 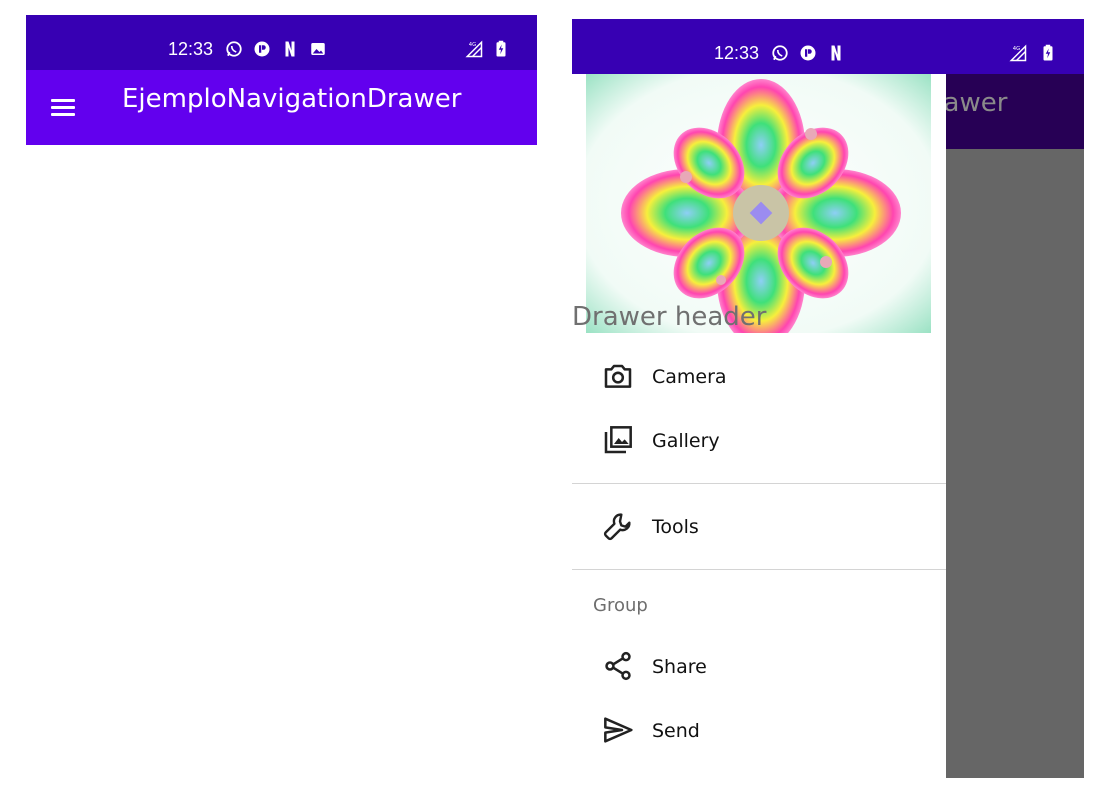 I want to click on menu-item-send: Send, so click(x=759, y=730).